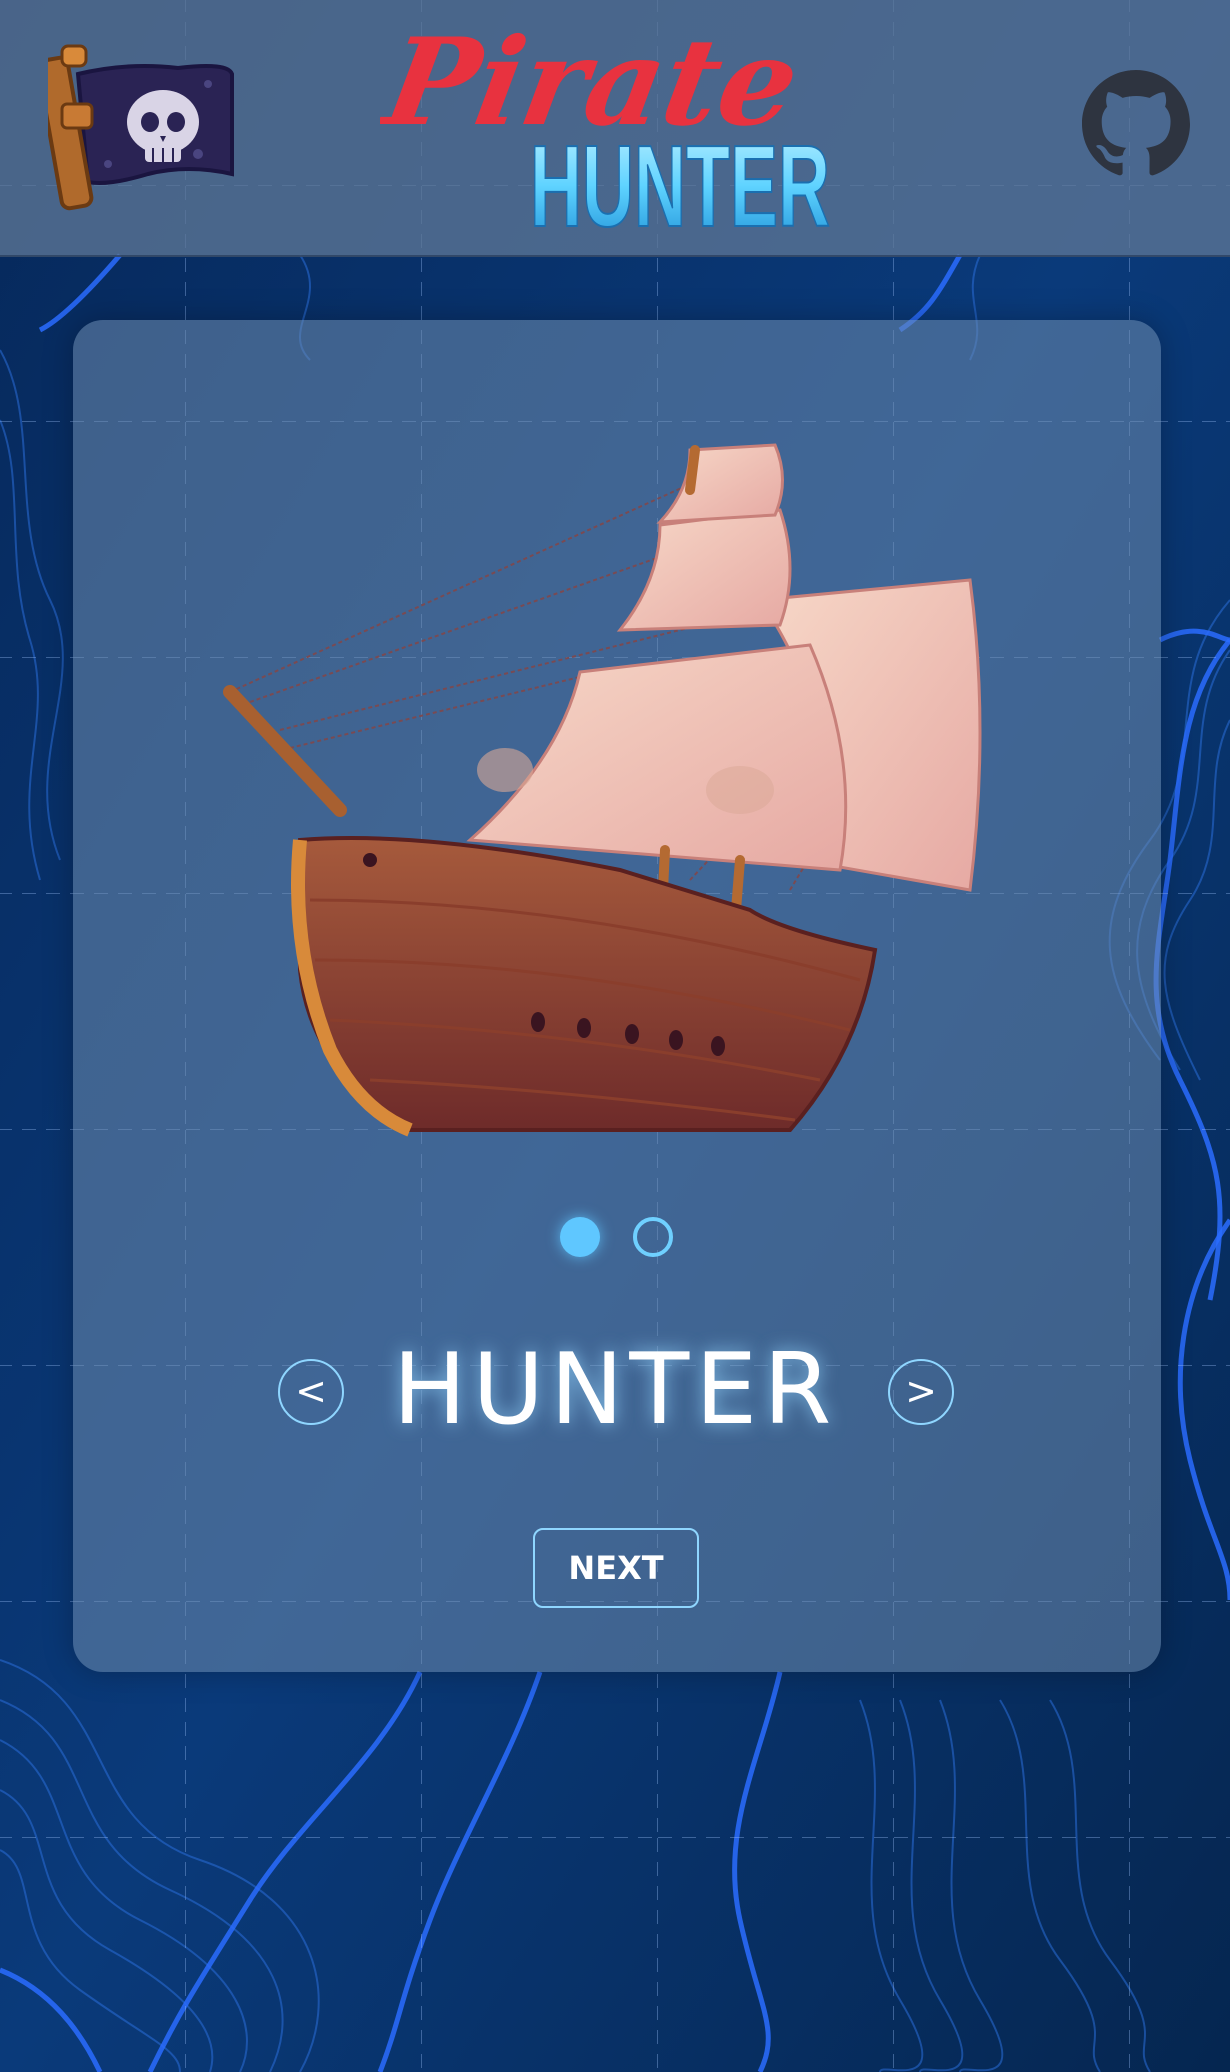  I want to click on top-header: Pirate HUNTER, so click(615, 128).